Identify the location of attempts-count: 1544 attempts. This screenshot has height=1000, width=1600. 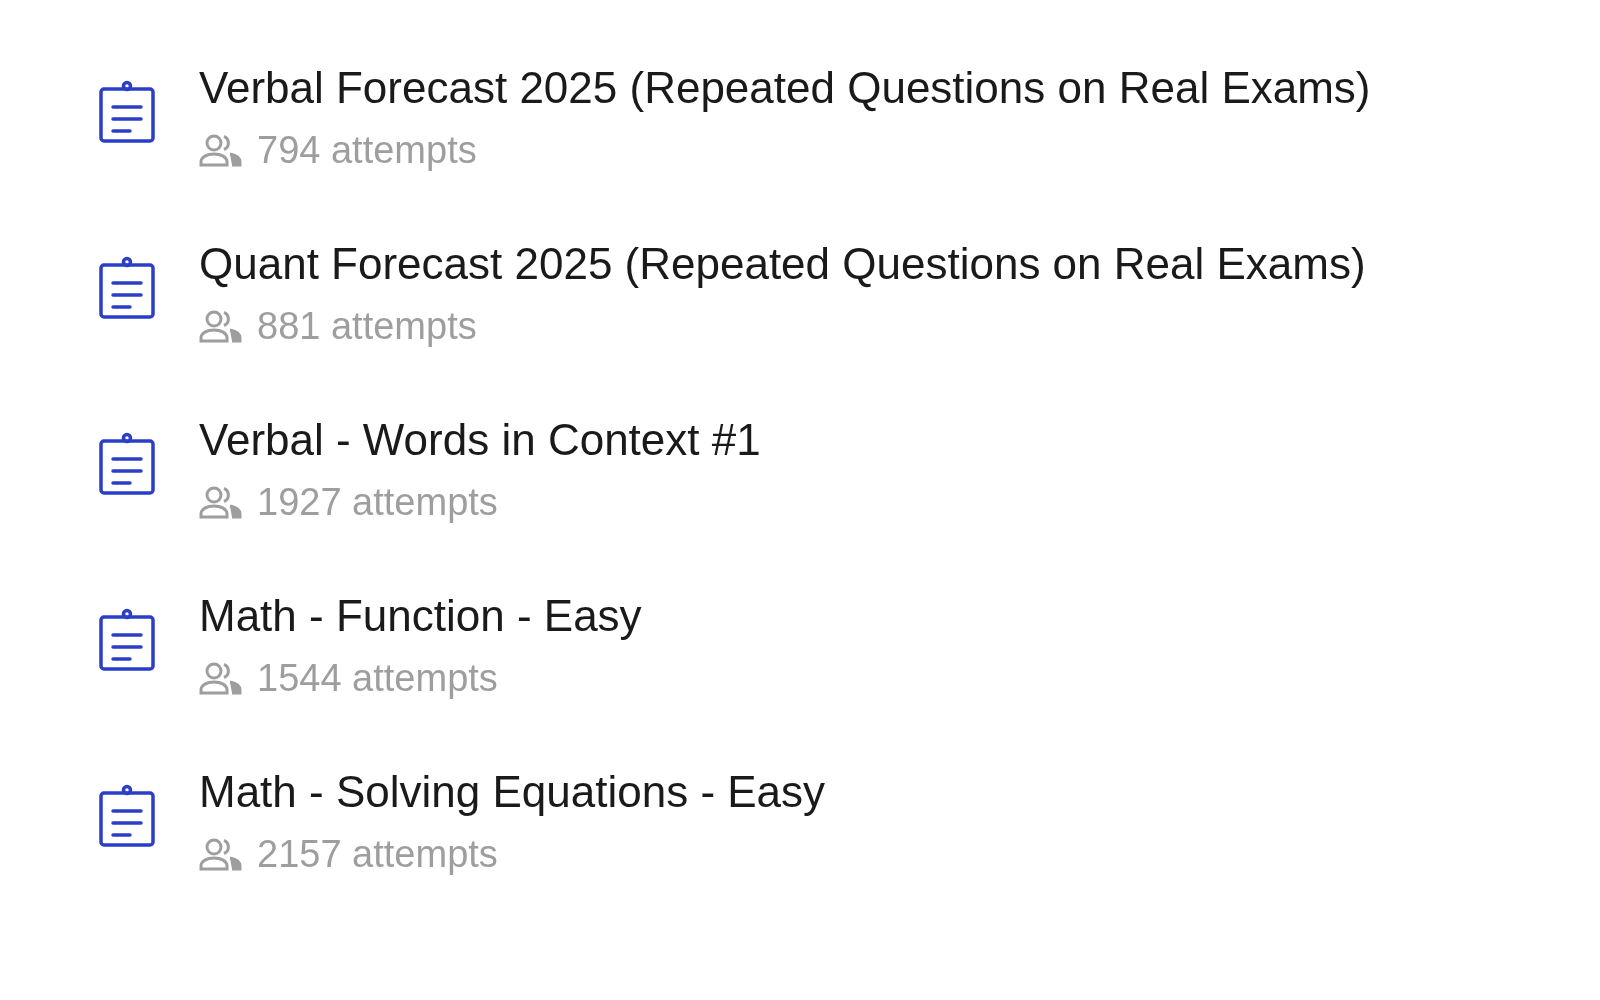
(377, 678).